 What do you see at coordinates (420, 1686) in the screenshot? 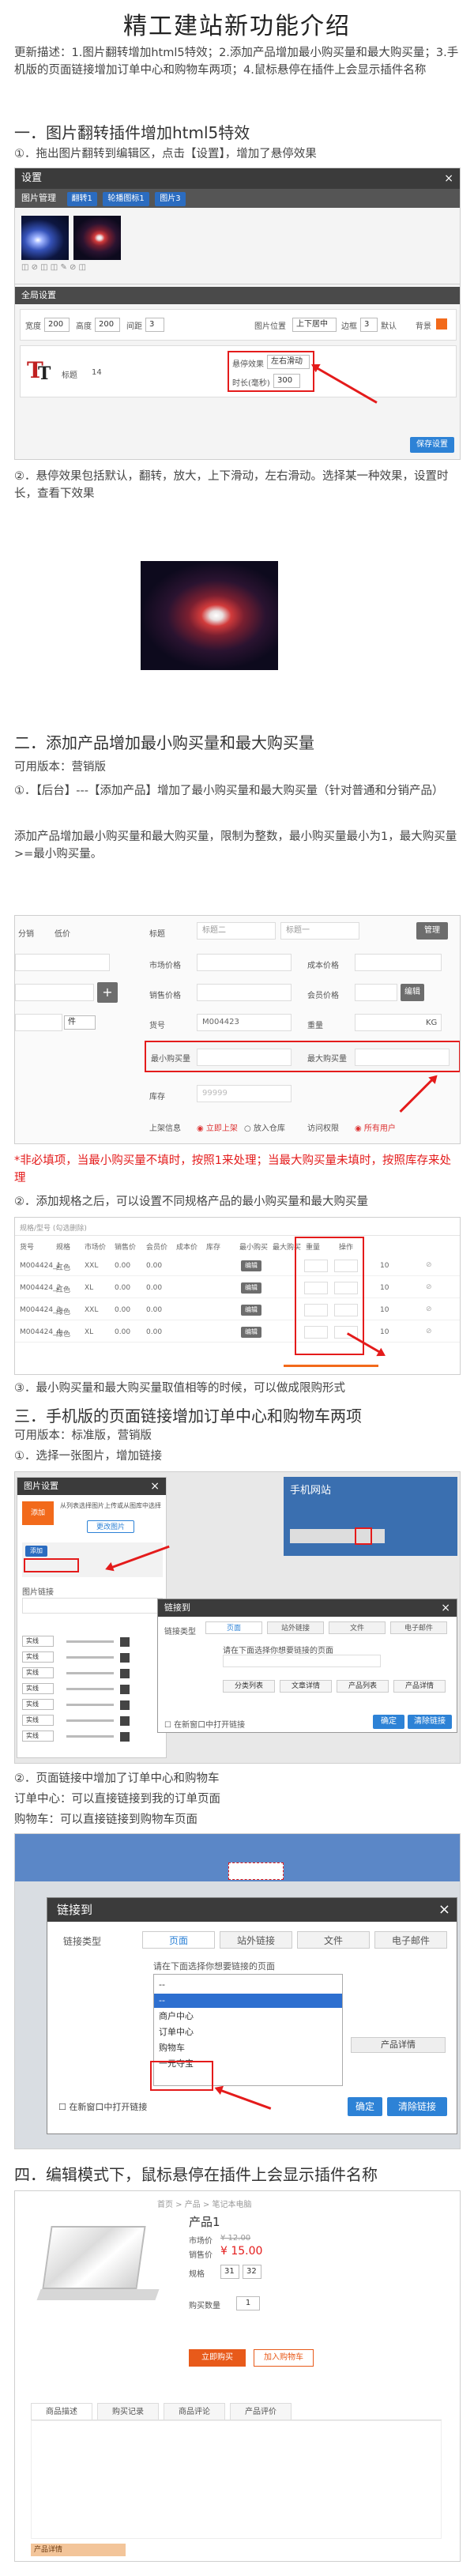
I see `link-option-button: 产品详情` at bounding box center [420, 1686].